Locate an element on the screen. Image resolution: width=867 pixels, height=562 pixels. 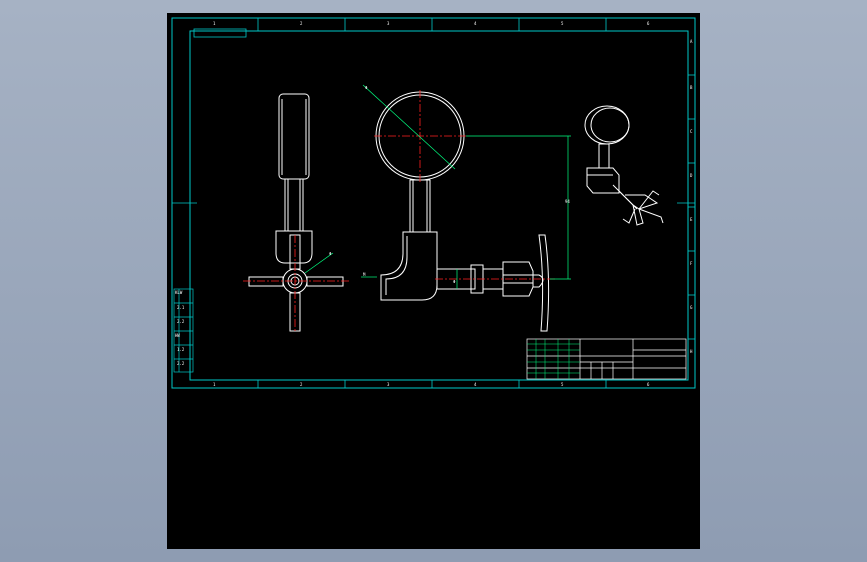
side-view-centerlines is located at coordinates (296, 283).